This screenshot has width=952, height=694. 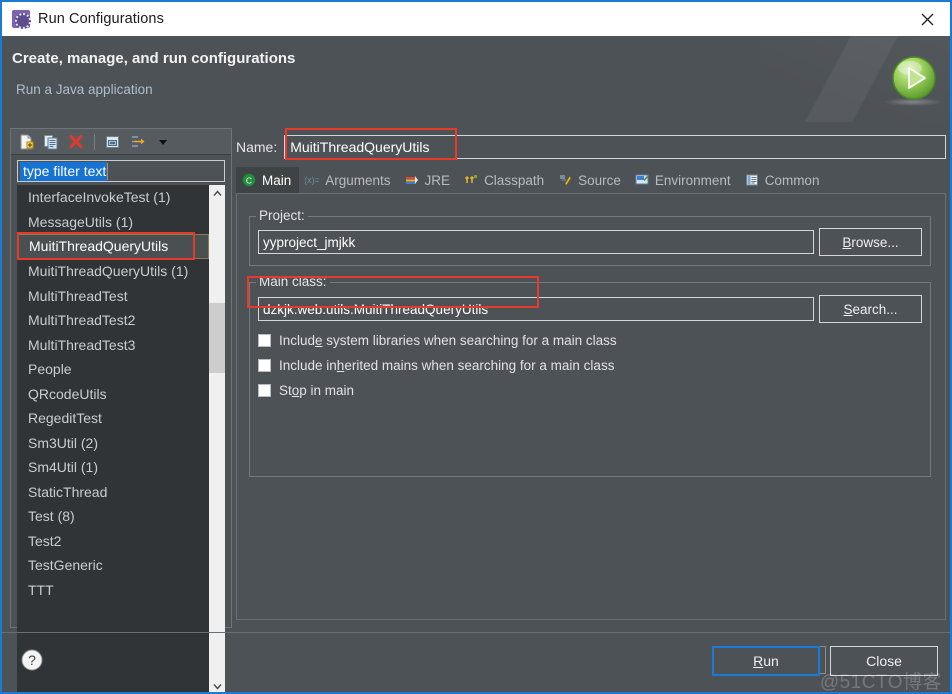 I want to click on footer-separator, so click(x=476, y=632).